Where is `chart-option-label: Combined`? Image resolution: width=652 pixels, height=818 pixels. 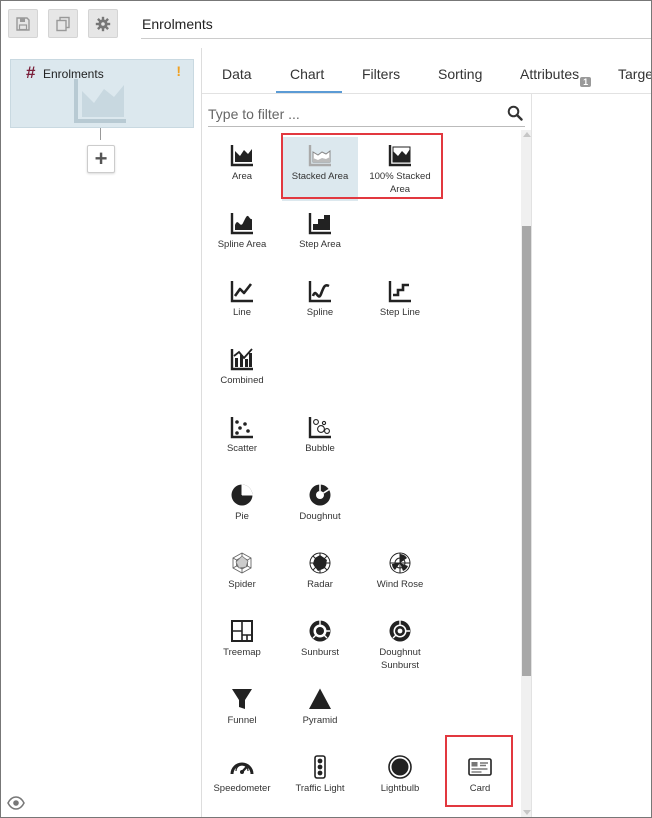
chart-option-label: Combined is located at coordinates (242, 380).